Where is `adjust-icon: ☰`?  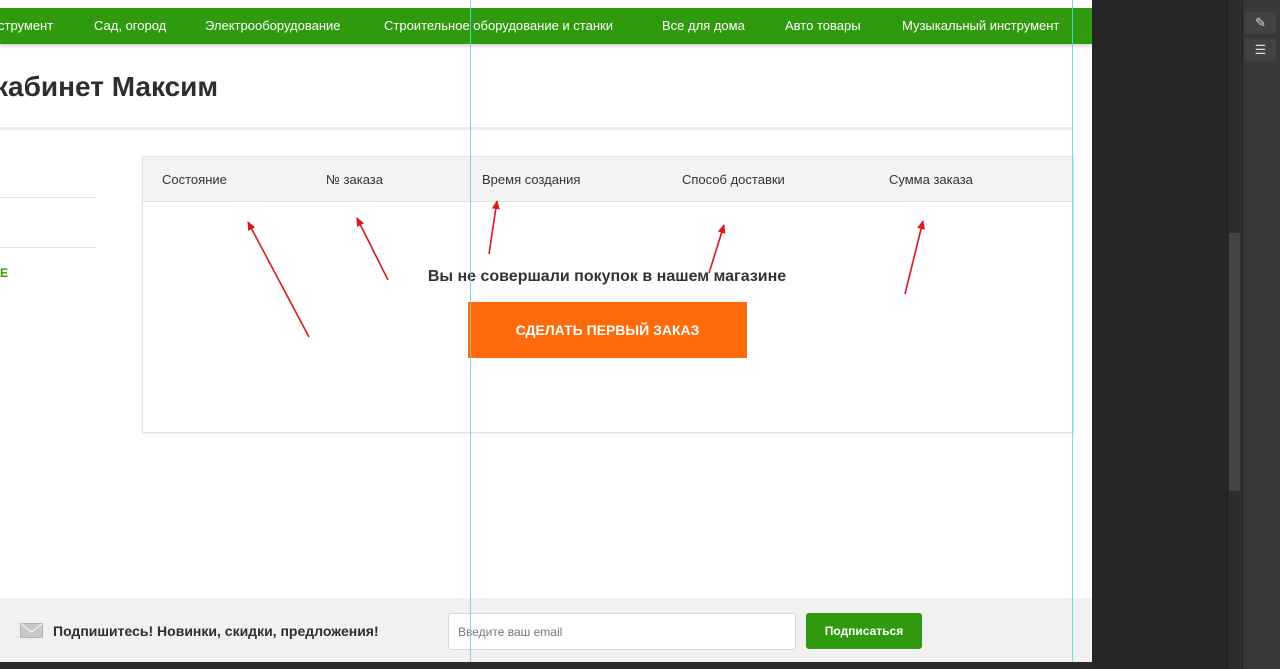 adjust-icon: ☰ is located at coordinates (1260, 50).